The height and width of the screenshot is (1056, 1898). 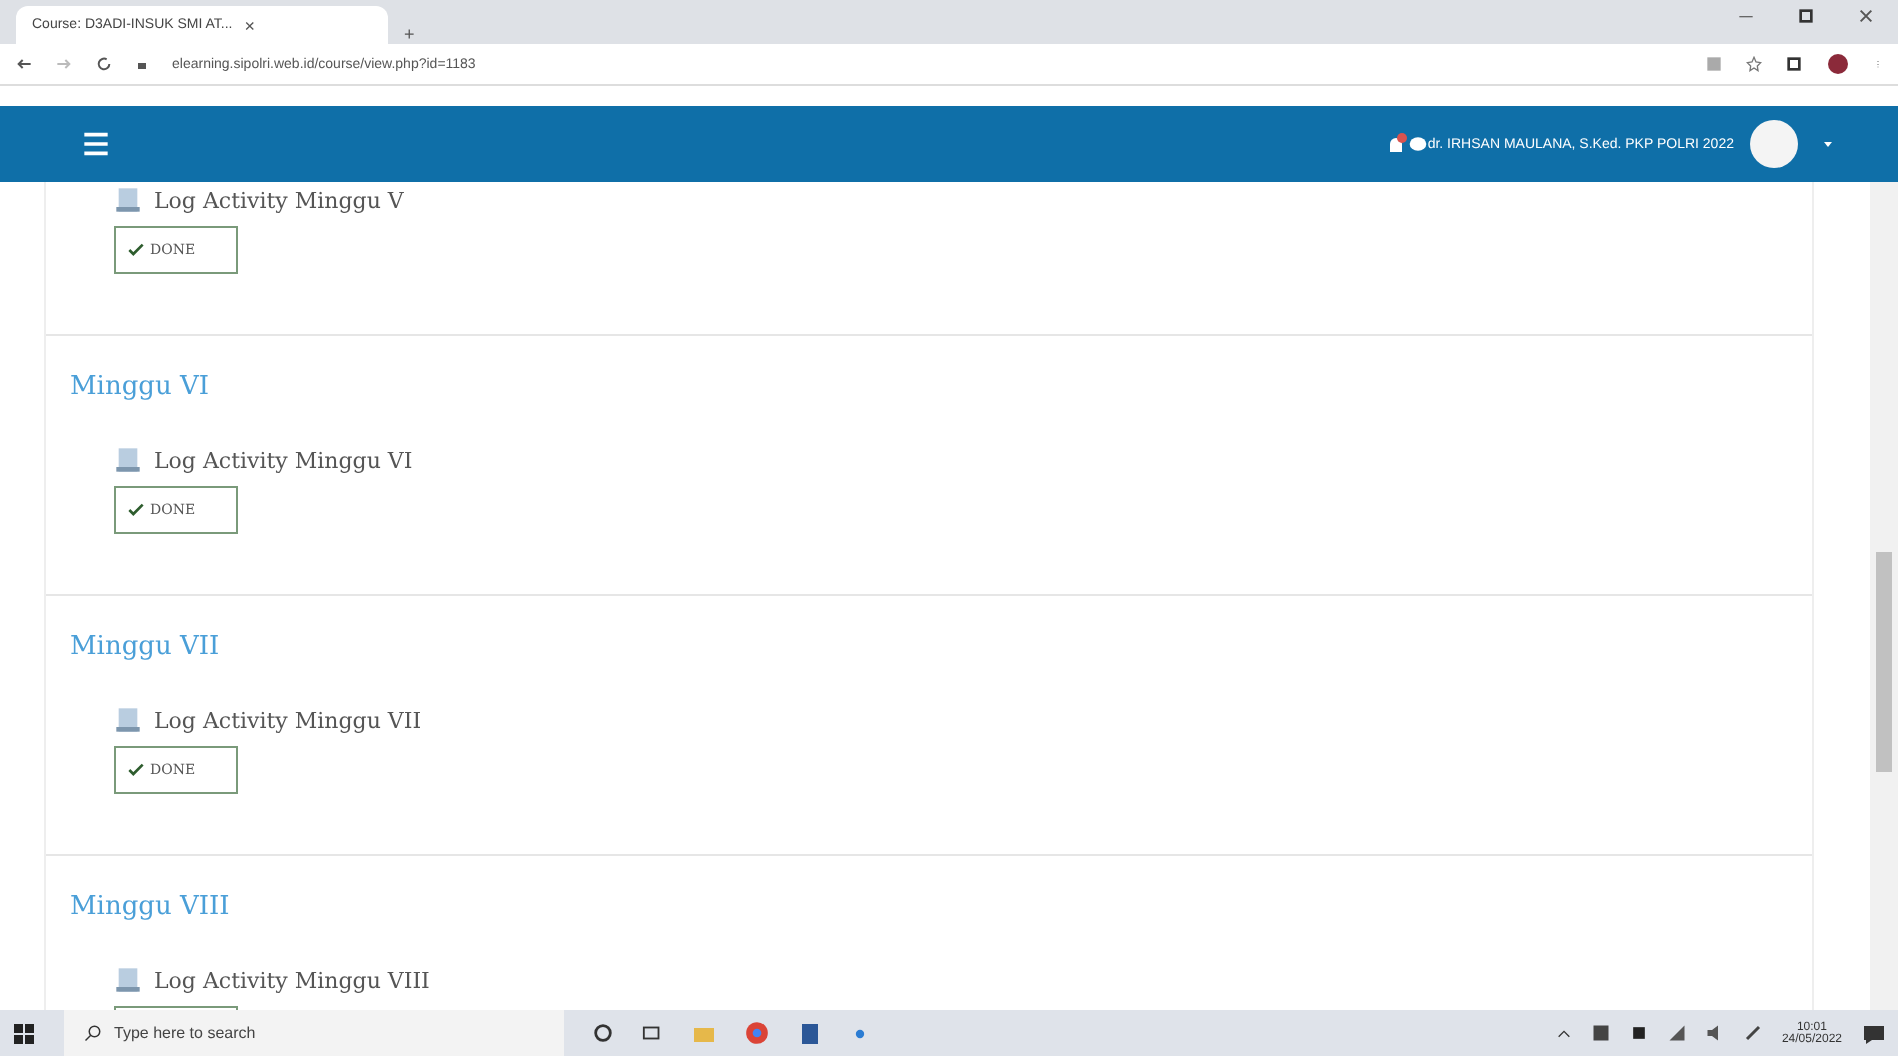 What do you see at coordinates (1754, 64) in the screenshot?
I see `star-icon` at bounding box center [1754, 64].